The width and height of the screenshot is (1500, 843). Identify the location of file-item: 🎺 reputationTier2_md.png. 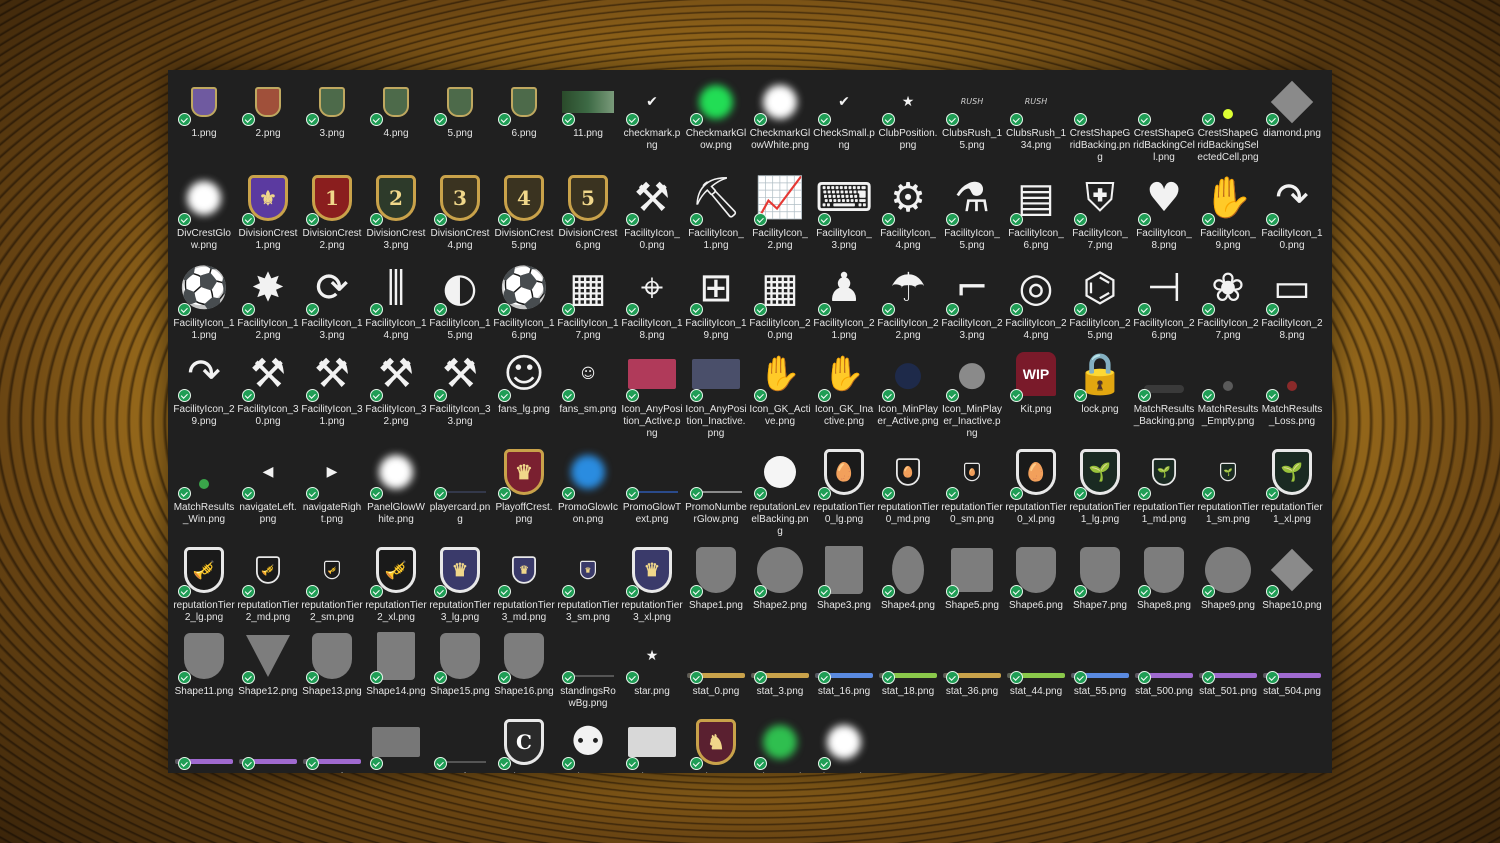
(268, 581).